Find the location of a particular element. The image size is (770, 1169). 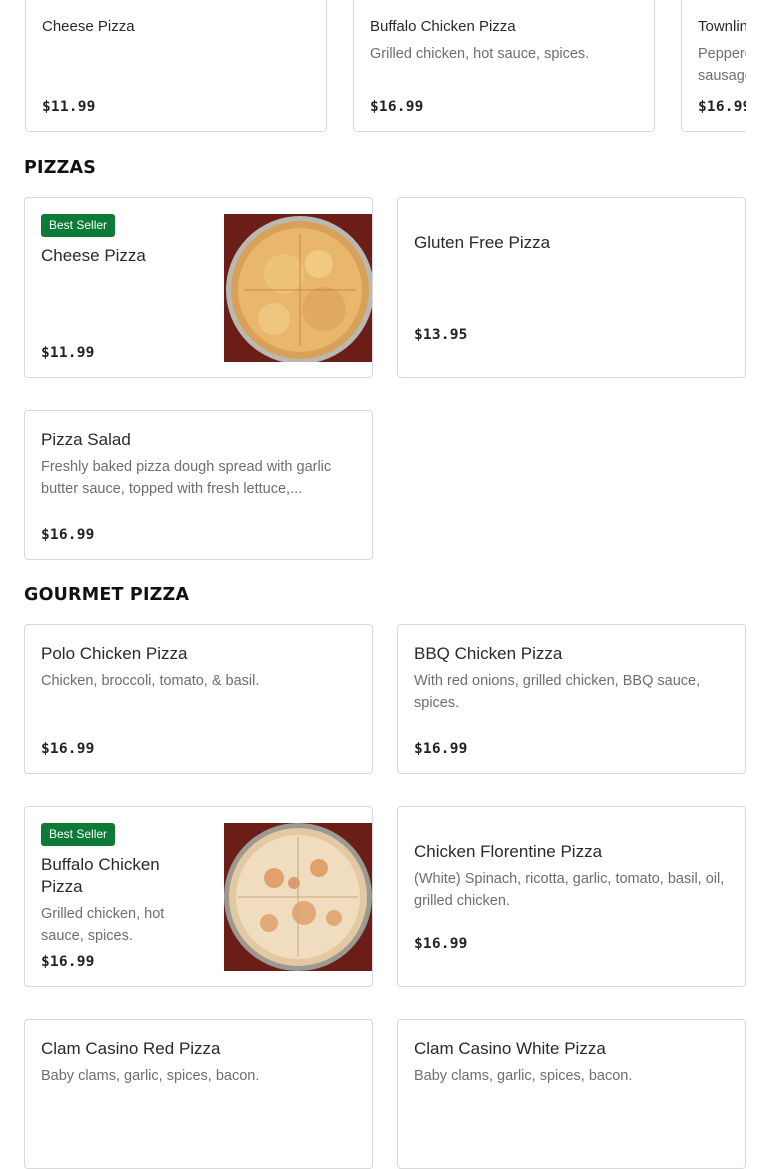

item-title: BBQ Chicken Pizza is located at coordinates (488, 653).